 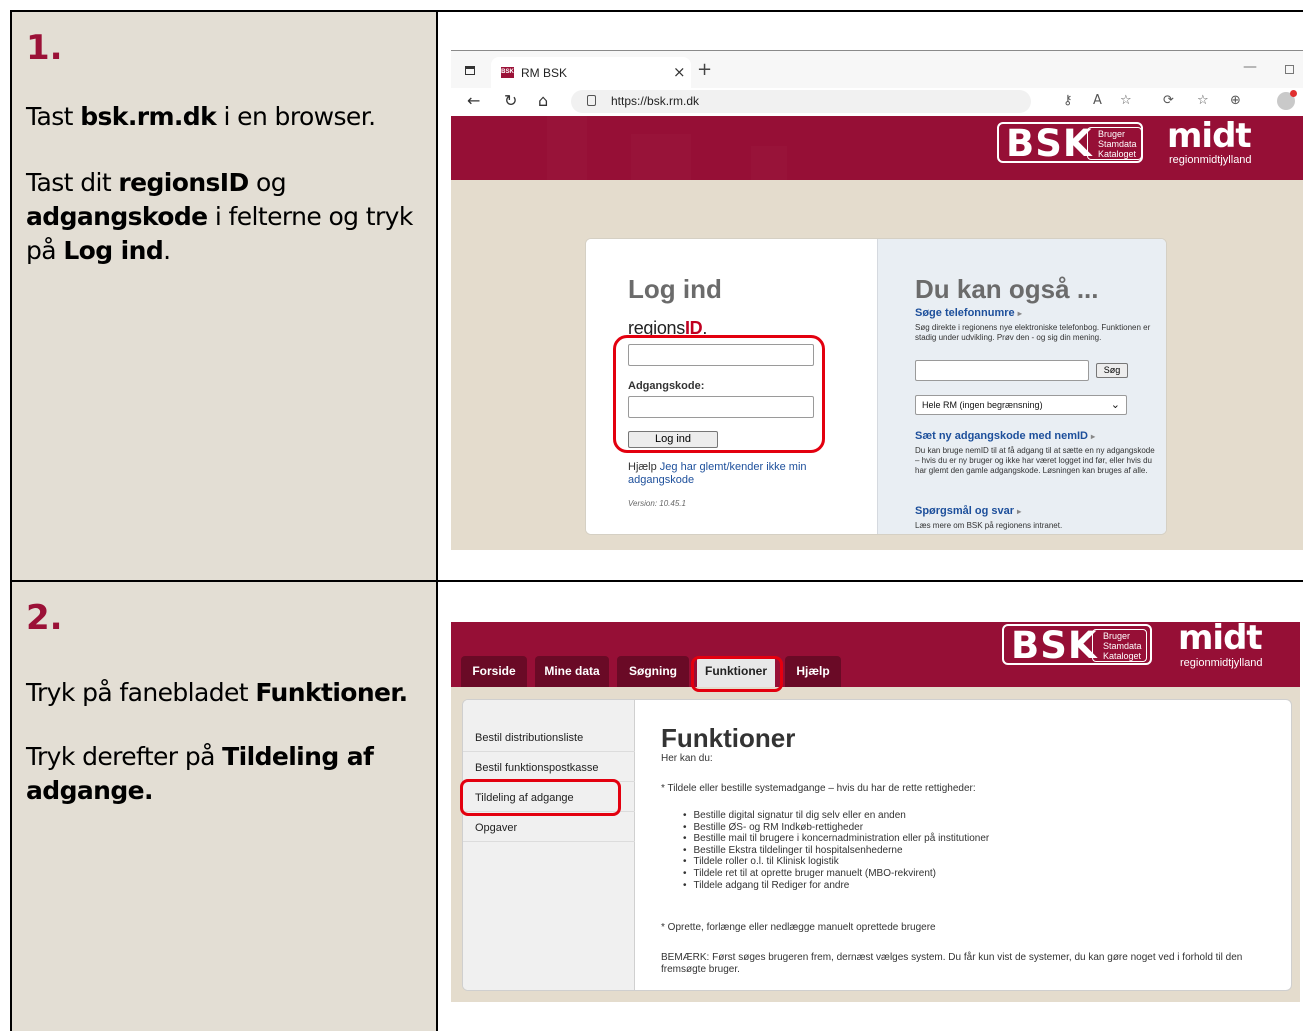 What do you see at coordinates (1287, 100) in the screenshot?
I see `profile-icon` at bounding box center [1287, 100].